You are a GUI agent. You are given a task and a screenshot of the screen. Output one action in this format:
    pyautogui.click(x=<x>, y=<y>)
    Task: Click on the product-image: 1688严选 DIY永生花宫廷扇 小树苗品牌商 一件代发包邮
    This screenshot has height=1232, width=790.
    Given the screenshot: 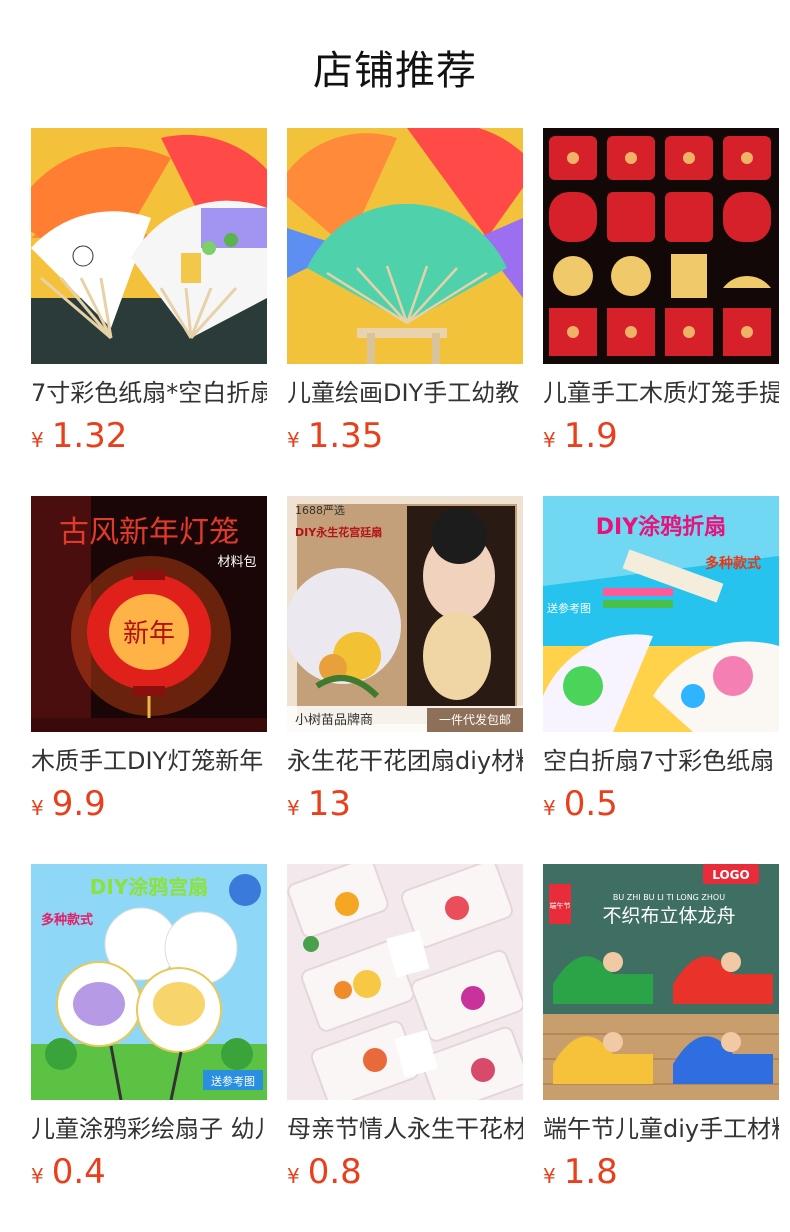 What is the action you would take?
    pyautogui.click(x=405, y=614)
    